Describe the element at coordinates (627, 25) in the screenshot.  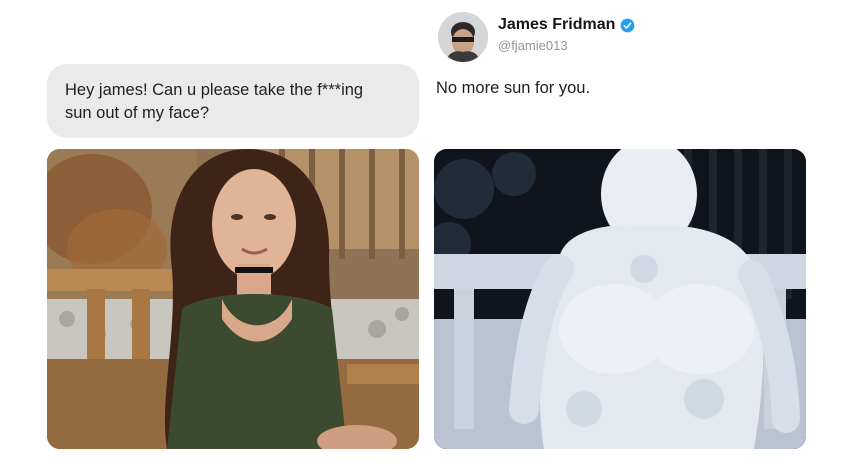
I see `verified-badge-icon` at that location.